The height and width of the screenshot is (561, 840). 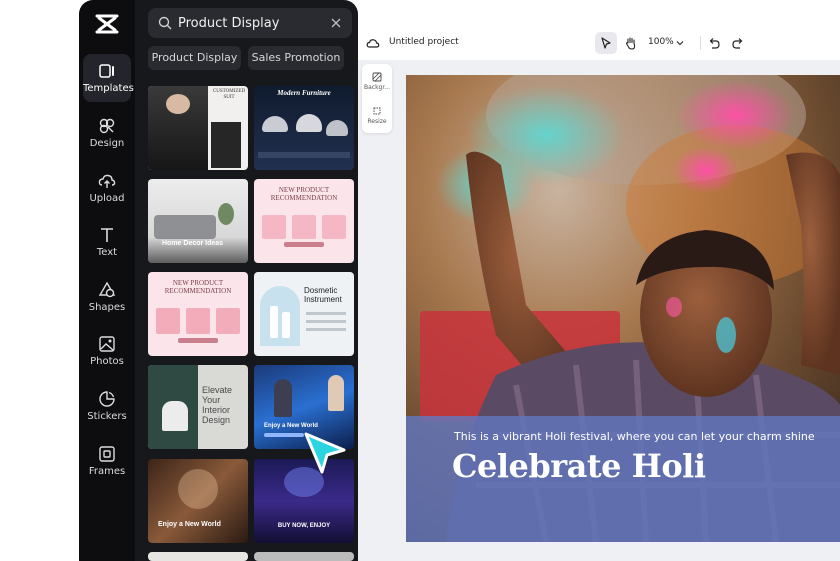 I want to click on cloud-icon, so click(x=373, y=43).